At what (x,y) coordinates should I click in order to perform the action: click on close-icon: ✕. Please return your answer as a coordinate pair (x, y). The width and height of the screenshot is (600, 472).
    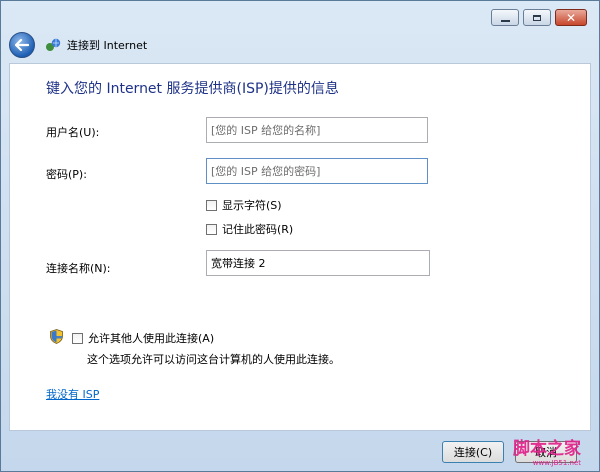
    Looking at the image, I should click on (571, 17).